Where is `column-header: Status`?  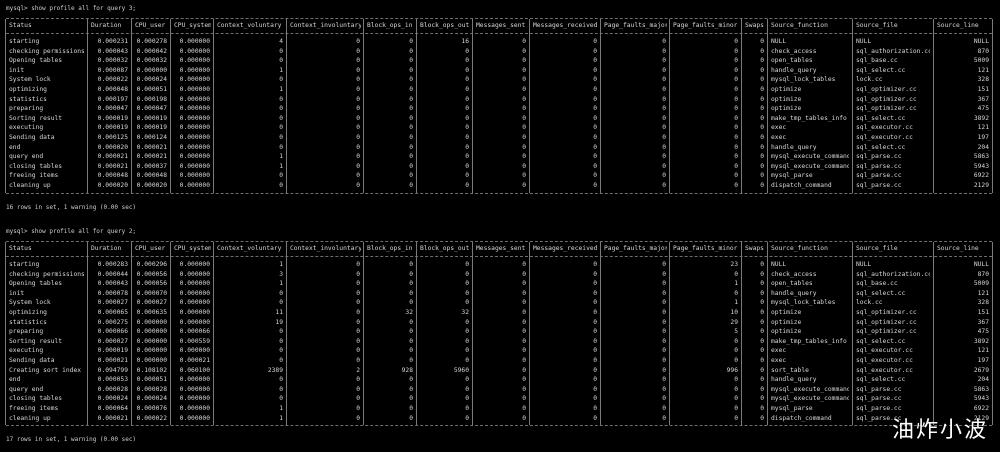 column-header: Status is located at coordinates (20, 248).